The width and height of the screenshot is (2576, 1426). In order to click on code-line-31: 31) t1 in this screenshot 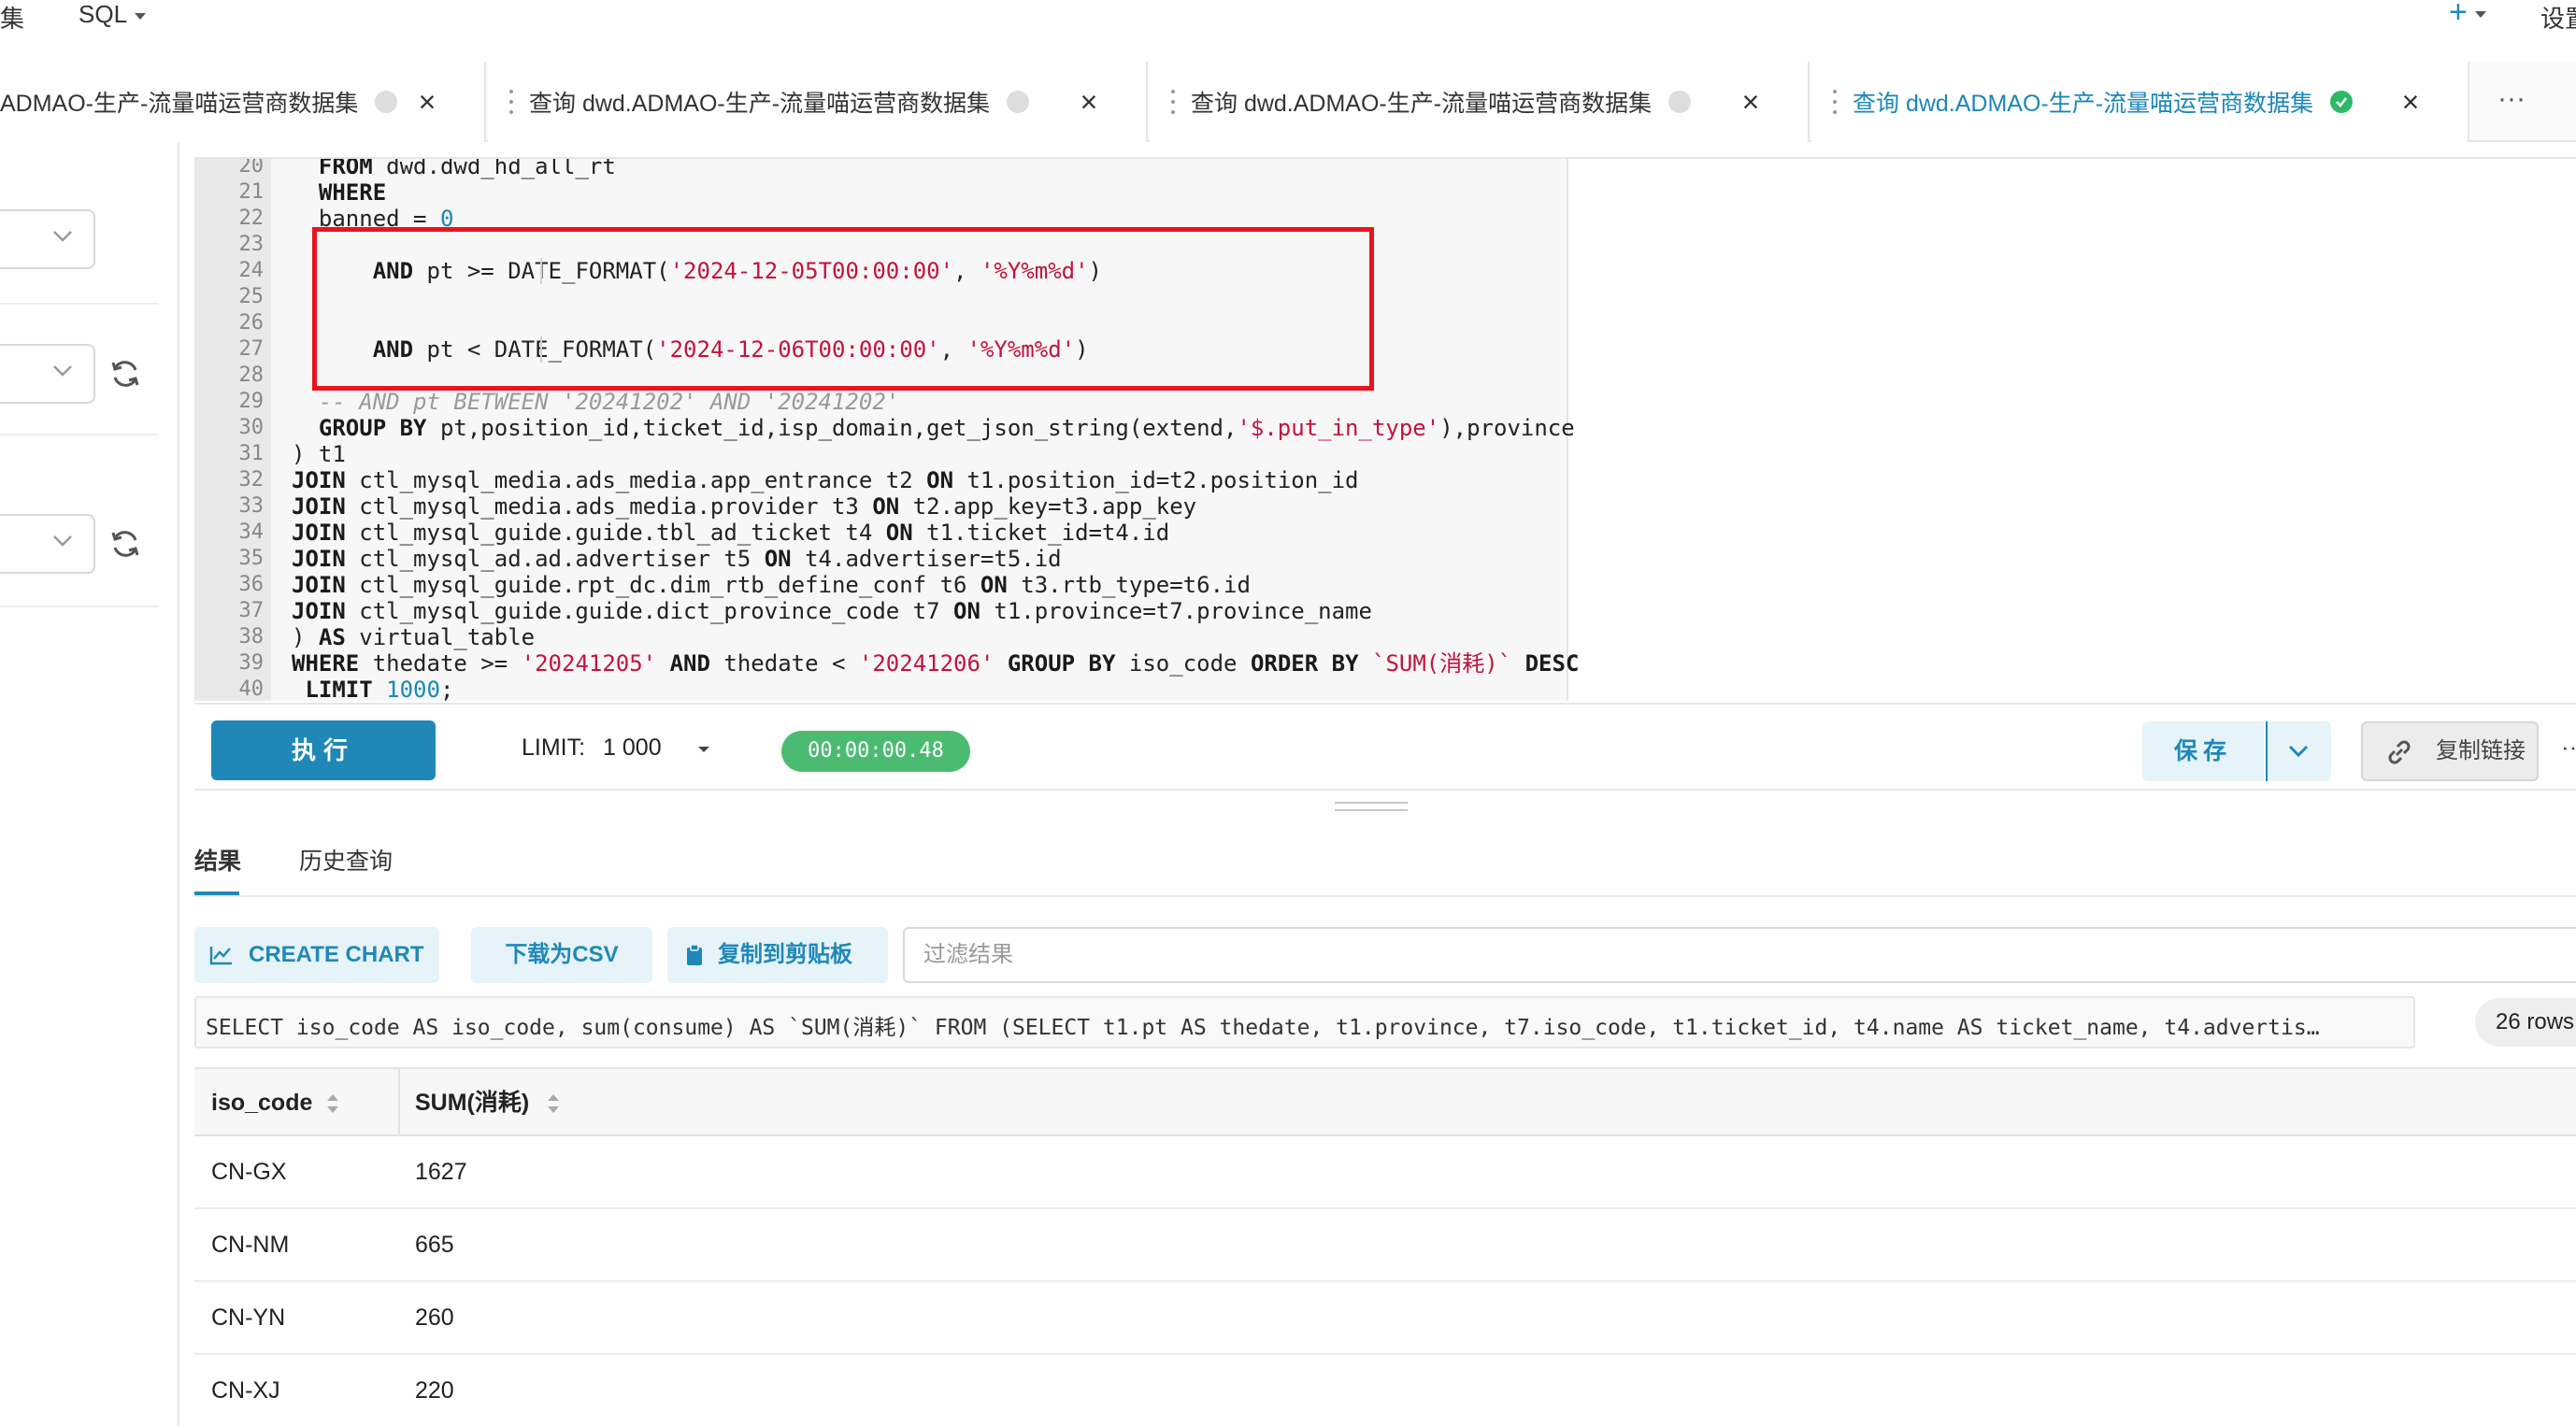, I will do `click(292, 454)`.